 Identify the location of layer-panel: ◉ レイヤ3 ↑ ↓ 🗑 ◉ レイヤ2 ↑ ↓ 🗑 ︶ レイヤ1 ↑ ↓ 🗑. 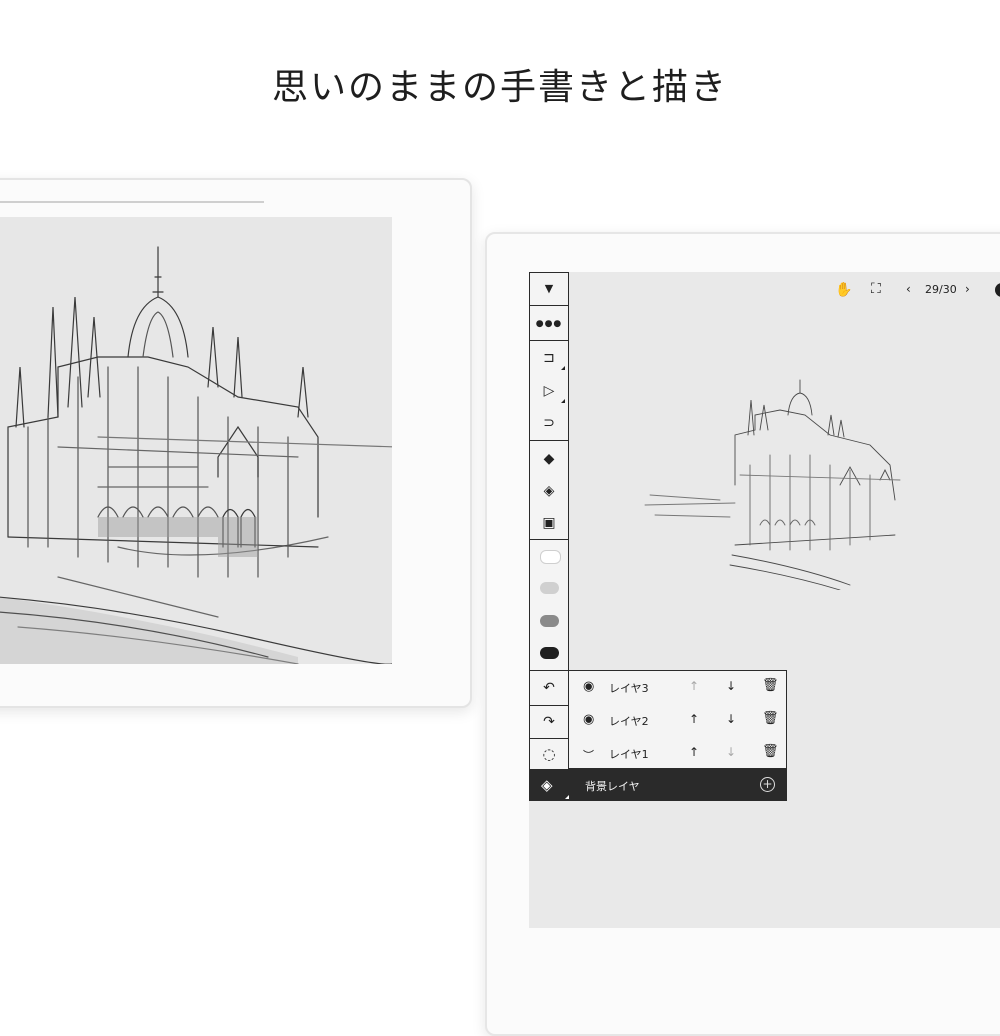
(678, 719).